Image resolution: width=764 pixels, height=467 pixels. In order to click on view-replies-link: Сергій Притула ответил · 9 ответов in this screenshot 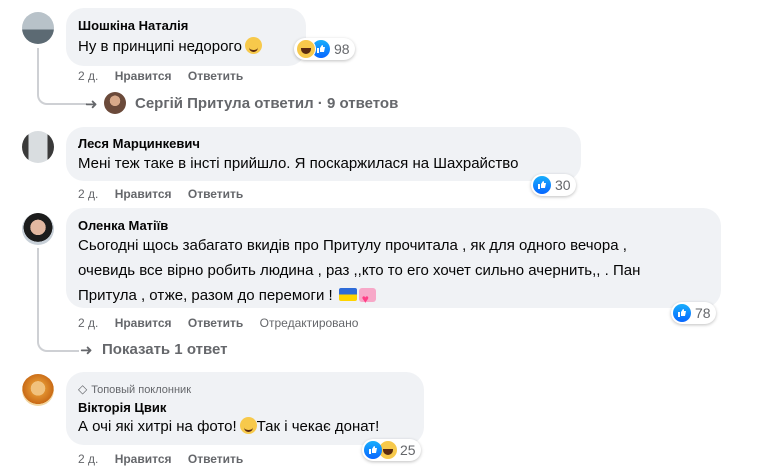, I will do `click(266, 103)`.